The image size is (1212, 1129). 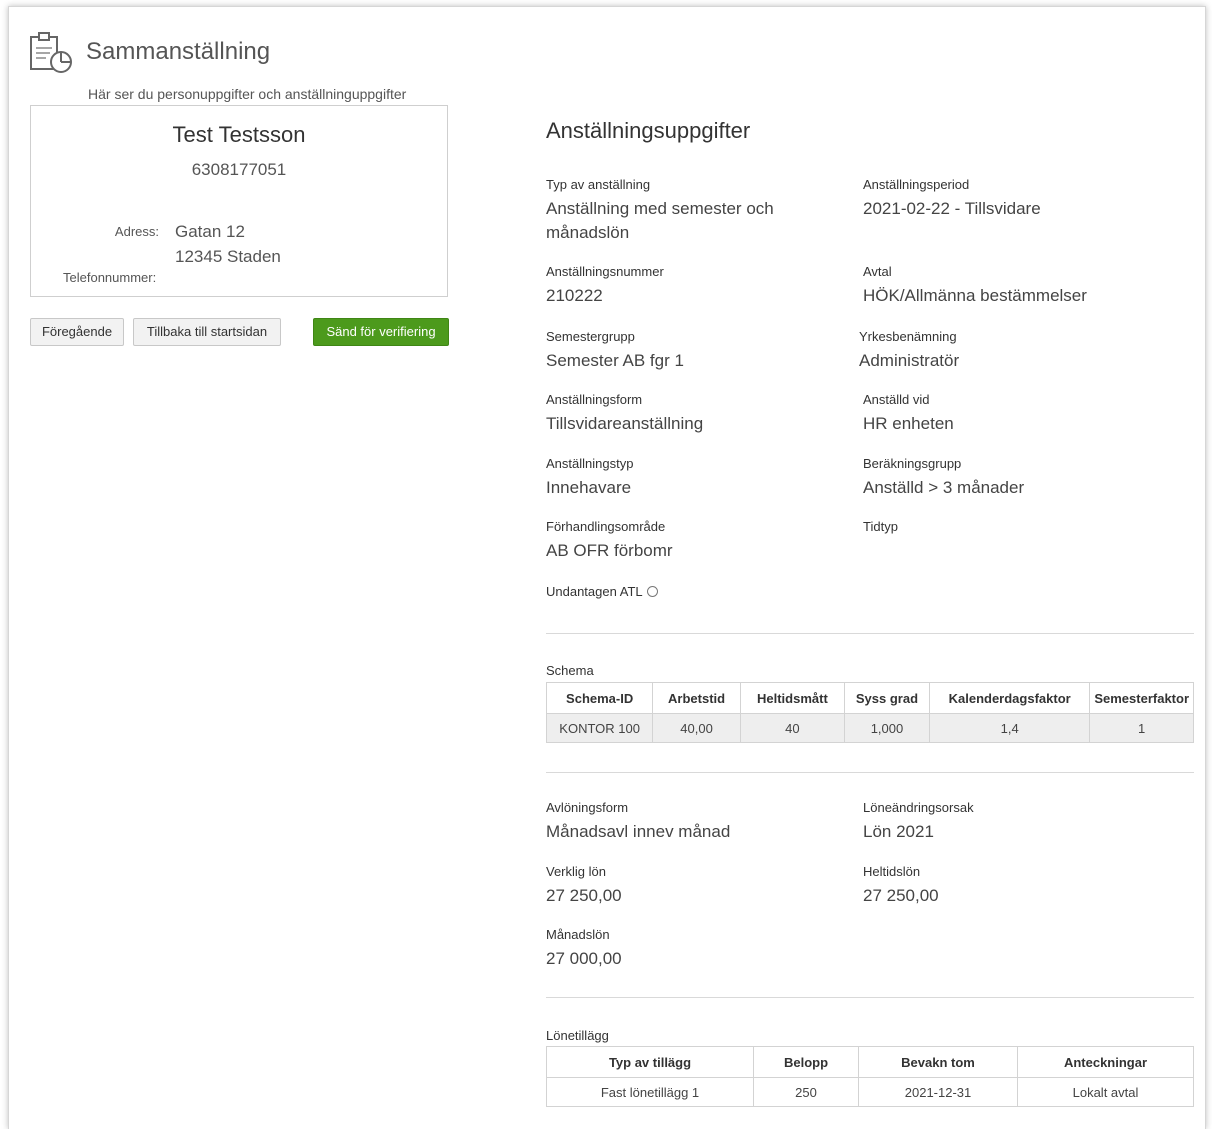 What do you see at coordinates (605, 271) in the screenshot?
I see `field-label: Anställningsnummer` at bounding box center [605, 271].